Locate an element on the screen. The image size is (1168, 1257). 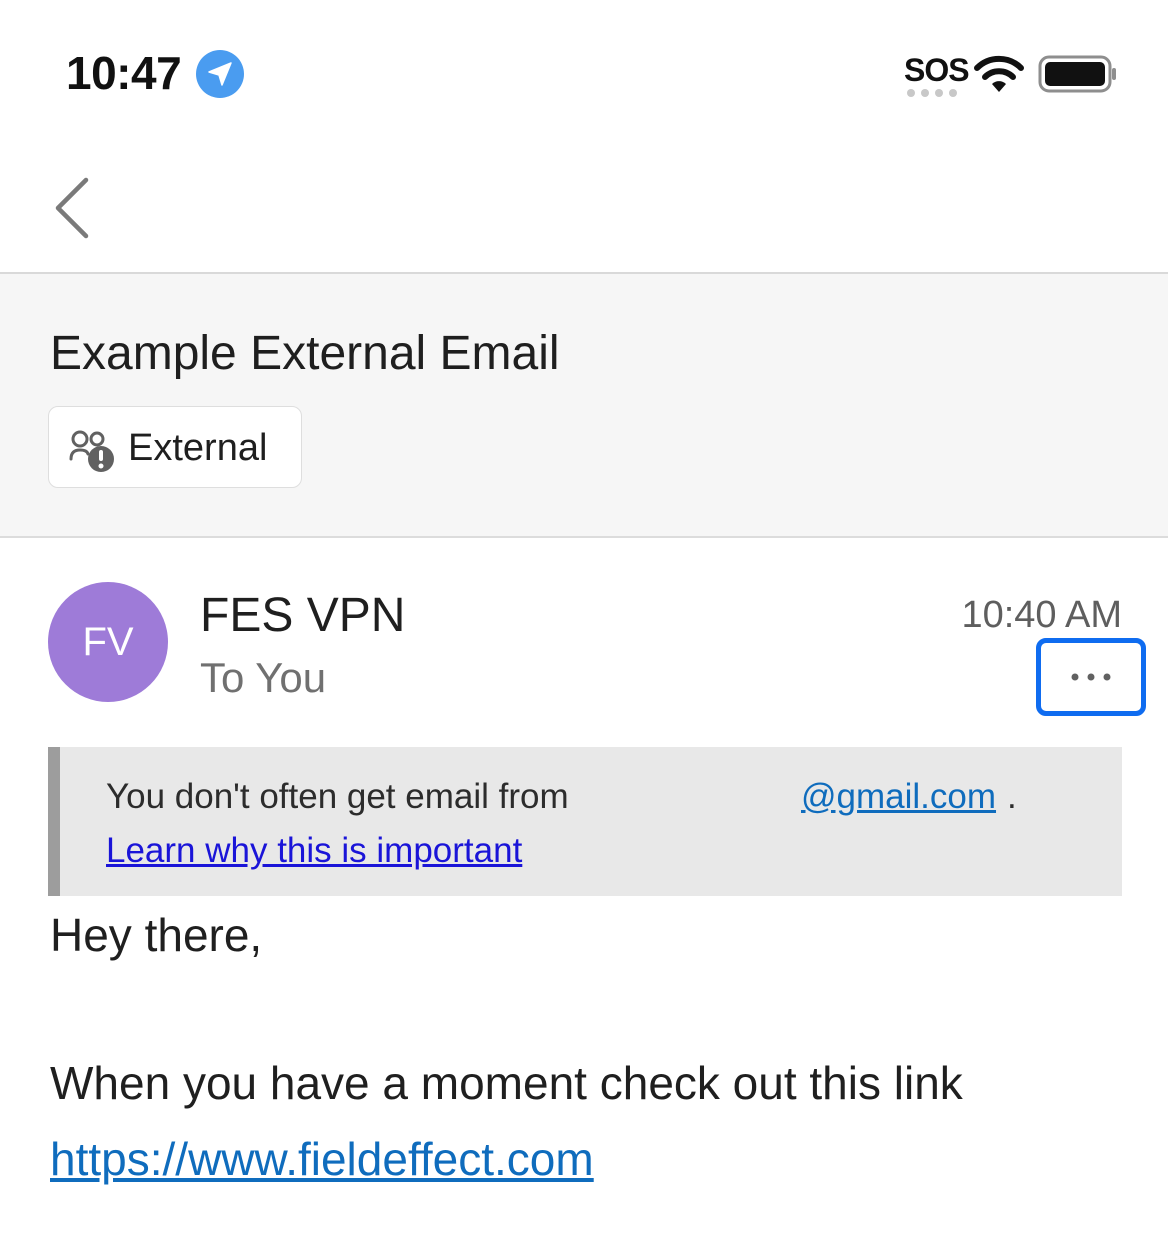
sender-name: FES VPN is located at coordinates (302, 615).